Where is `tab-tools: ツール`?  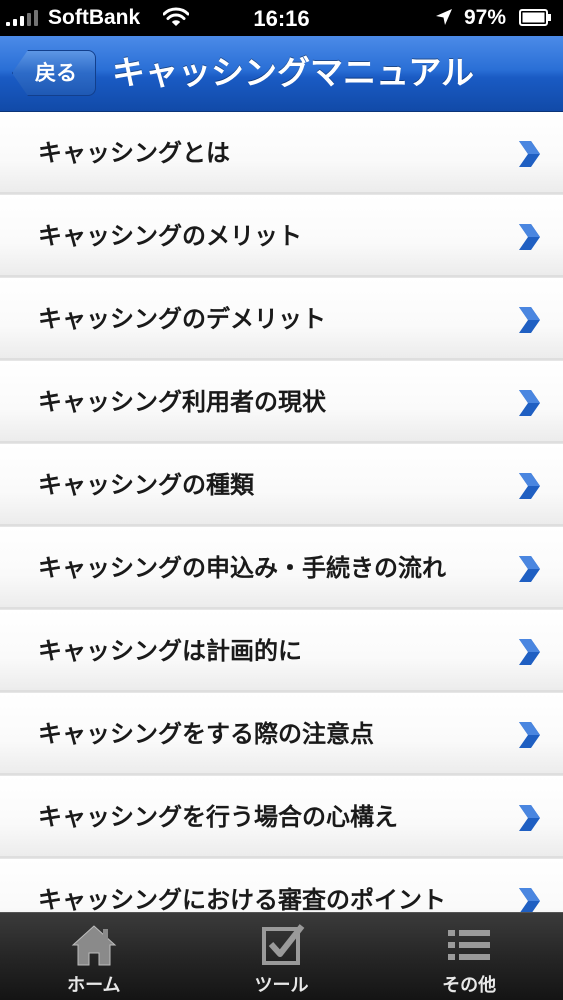
tab-tools: ツール is located at coordinates (282, 956).